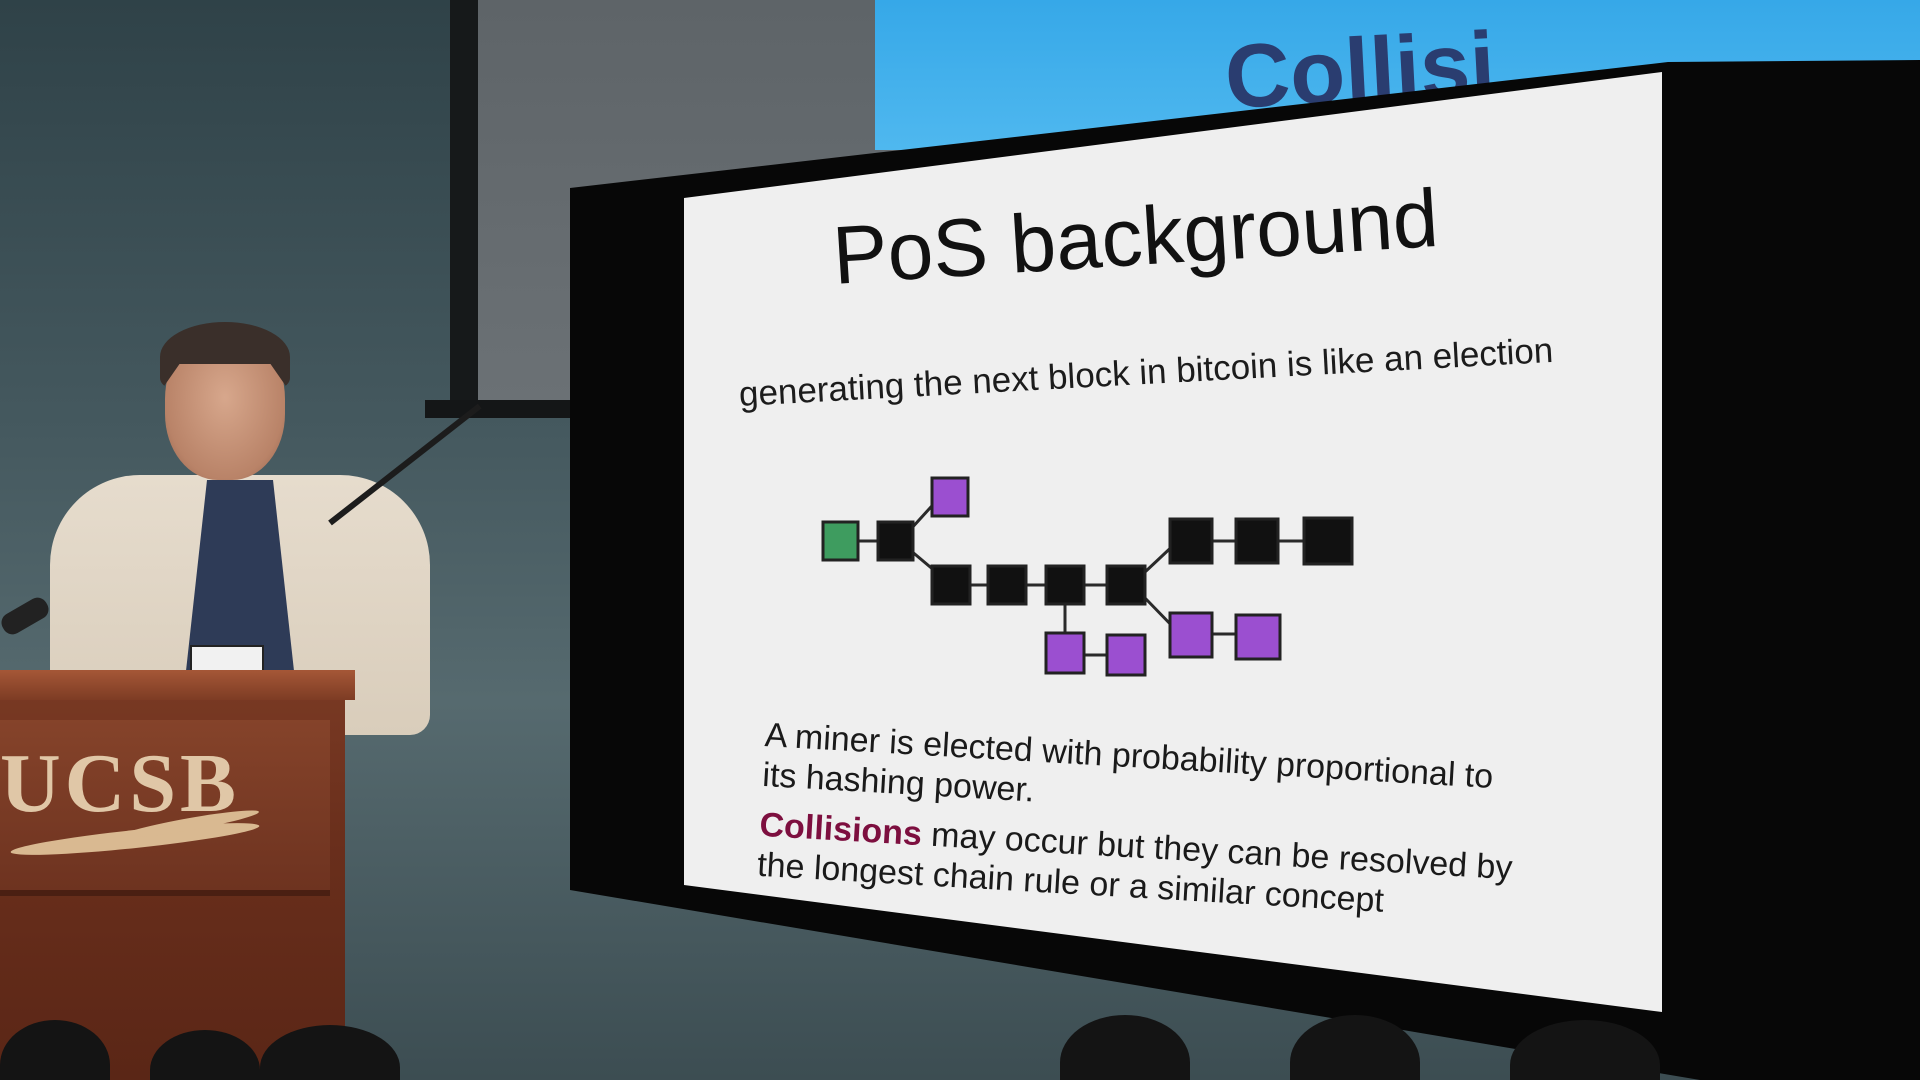 This screenshot has height=1080, width=1920. What do you see at coordinates (840, 829) in the screenshot?
I see `collisions-highlight: Collisions` at bounding box center [840, 829].